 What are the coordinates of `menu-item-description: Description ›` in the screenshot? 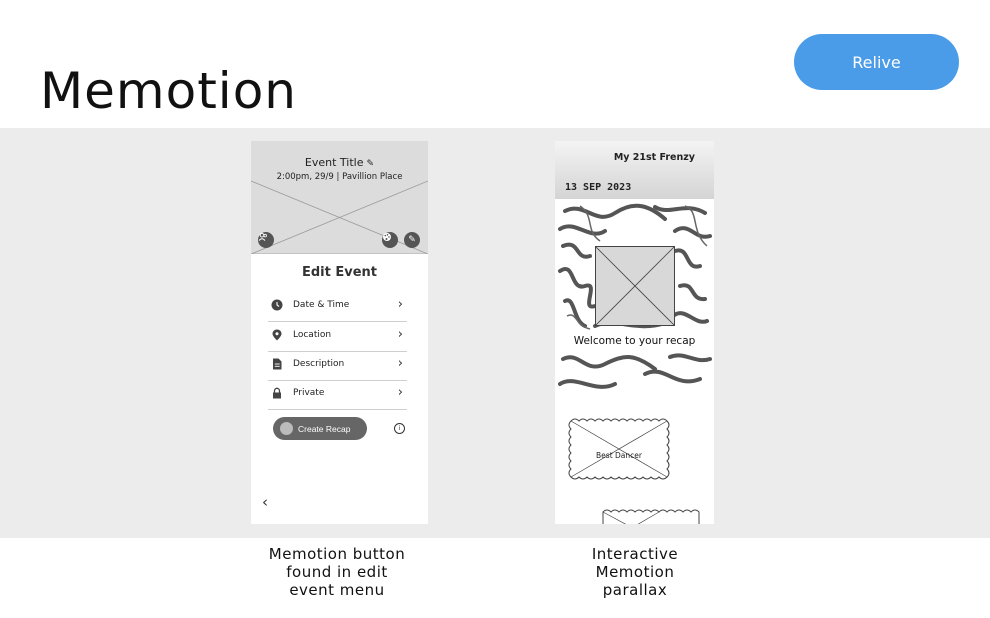 It's located at (337, 366).